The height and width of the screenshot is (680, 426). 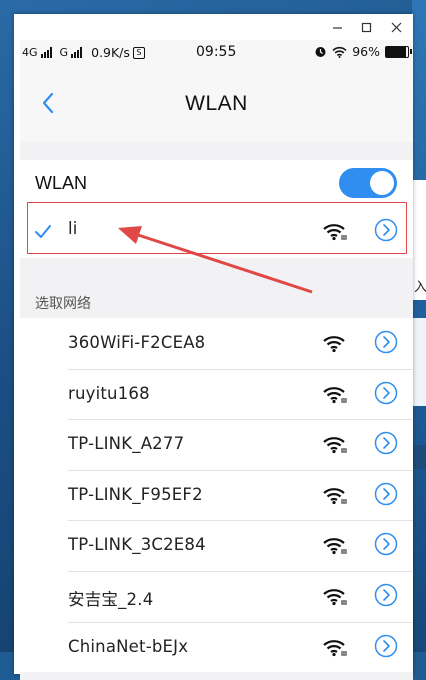 I want to click on highlight-box, so click(x=217, y=228).